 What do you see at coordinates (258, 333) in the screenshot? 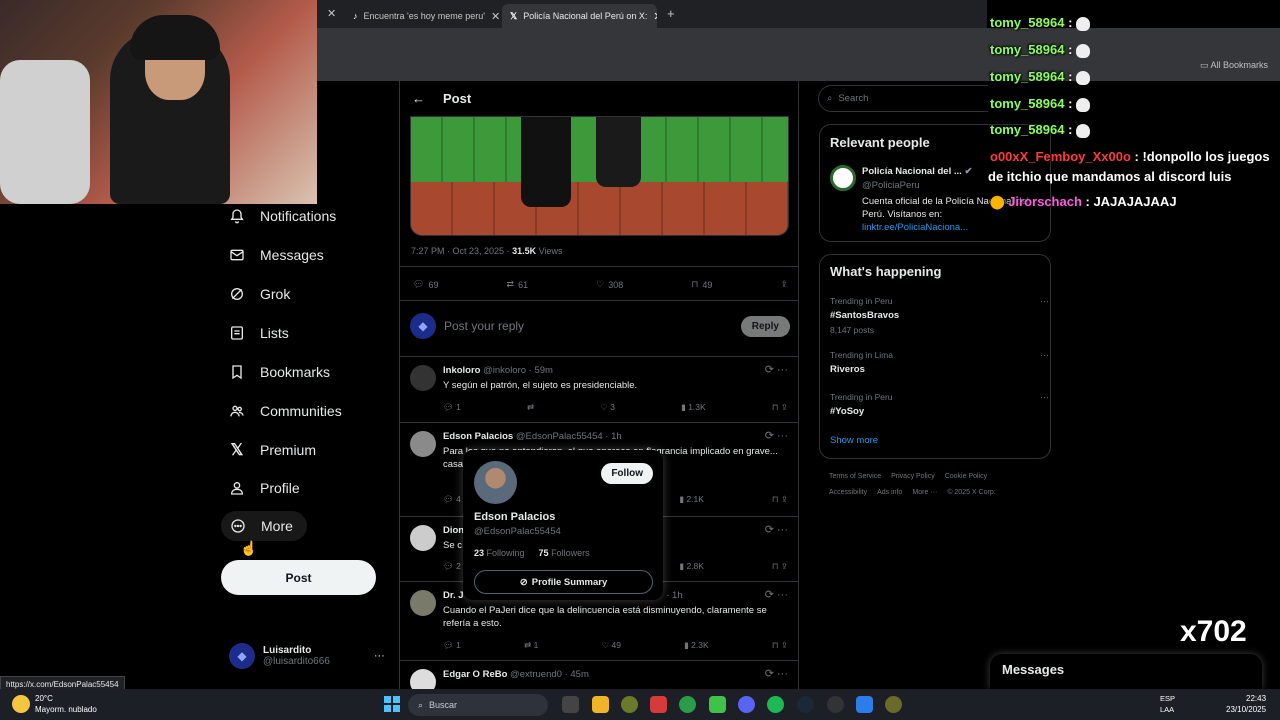
I see `nav-lists: Lists` at bounding box center [258, 333].